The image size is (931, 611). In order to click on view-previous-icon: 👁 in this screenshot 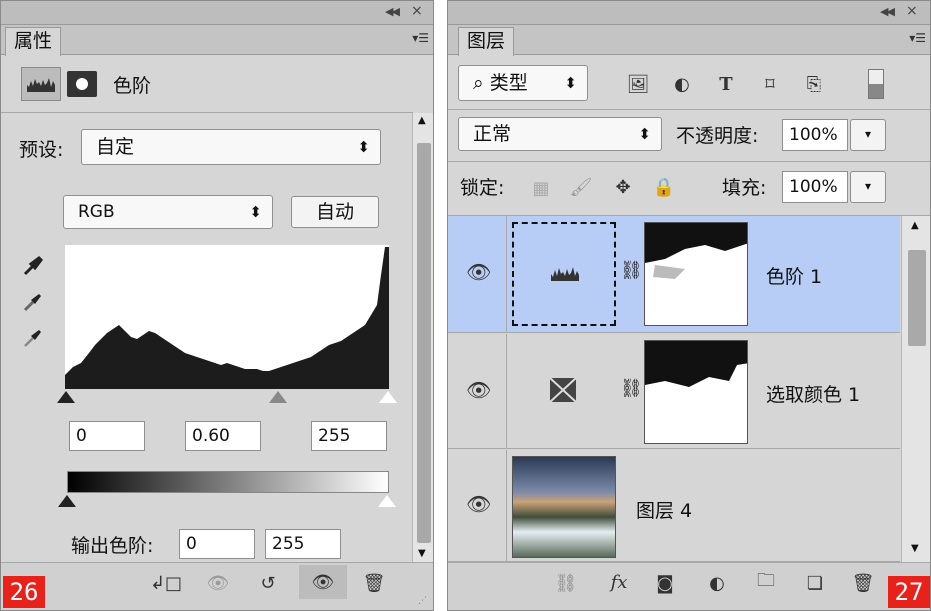, I will do `click(218, 583)`.